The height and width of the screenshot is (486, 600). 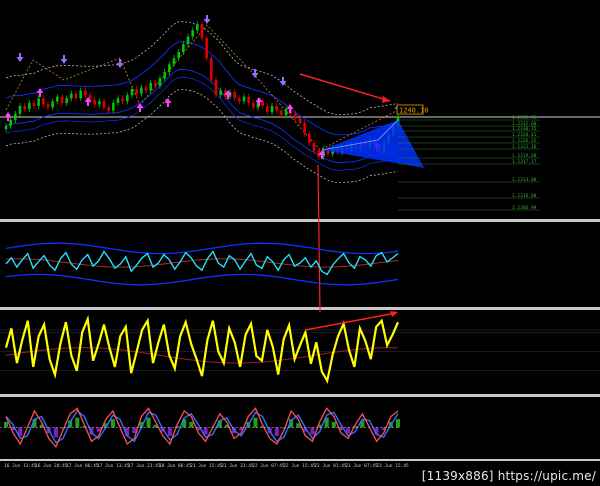 I want to click on fib-level-label: 1.2330.35, so click(x=524, y=129).